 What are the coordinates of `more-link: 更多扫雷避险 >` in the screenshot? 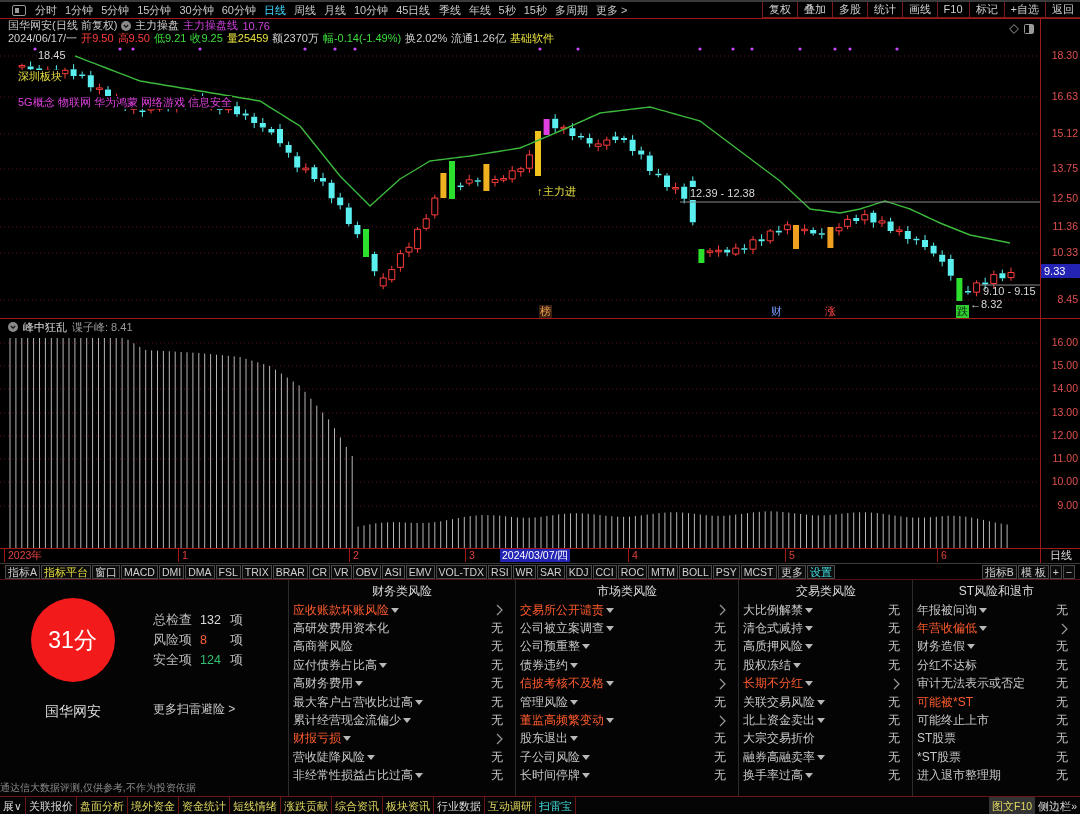 It's located at (194, 709).